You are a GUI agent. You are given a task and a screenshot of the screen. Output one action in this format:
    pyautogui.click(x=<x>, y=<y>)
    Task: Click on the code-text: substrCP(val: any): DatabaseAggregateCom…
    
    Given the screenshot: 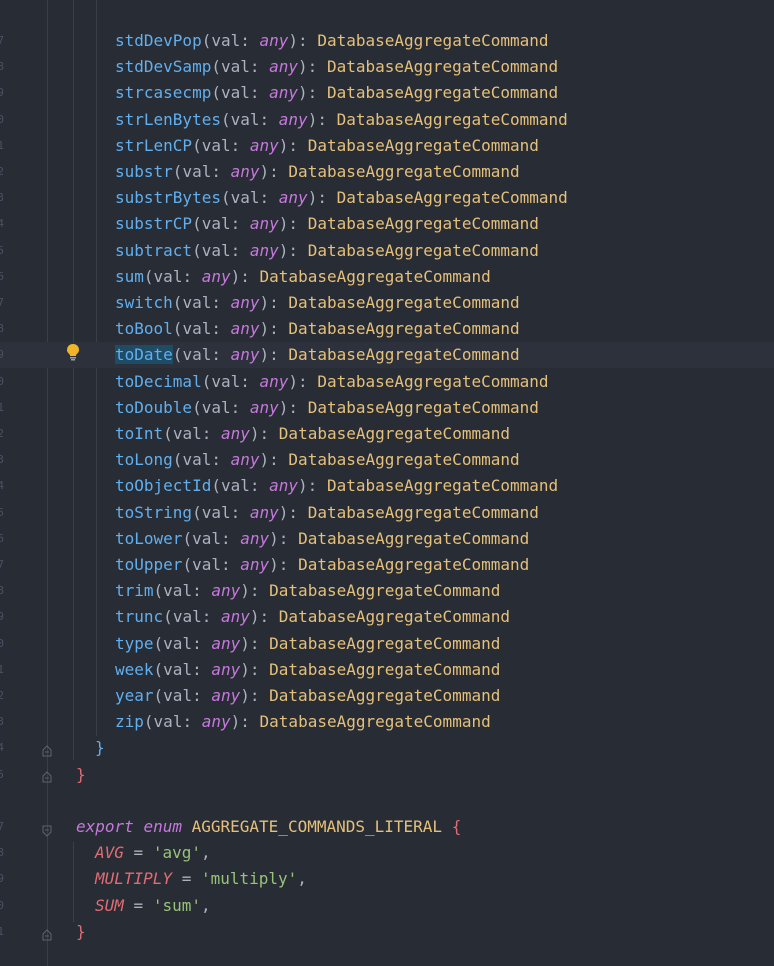 What is the action you would take?
    pyautogui.click(x=327, y=224)
    